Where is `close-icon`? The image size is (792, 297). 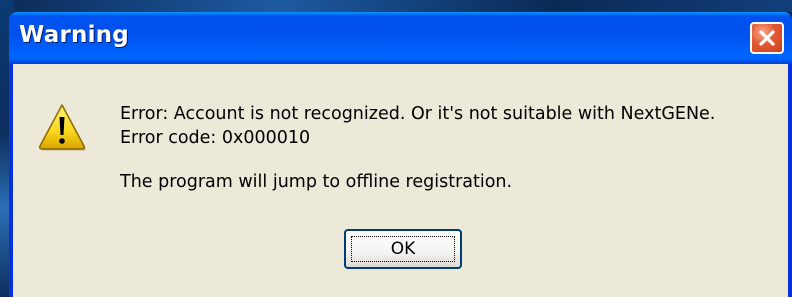
close-icon is located at coordinates (767, 38).